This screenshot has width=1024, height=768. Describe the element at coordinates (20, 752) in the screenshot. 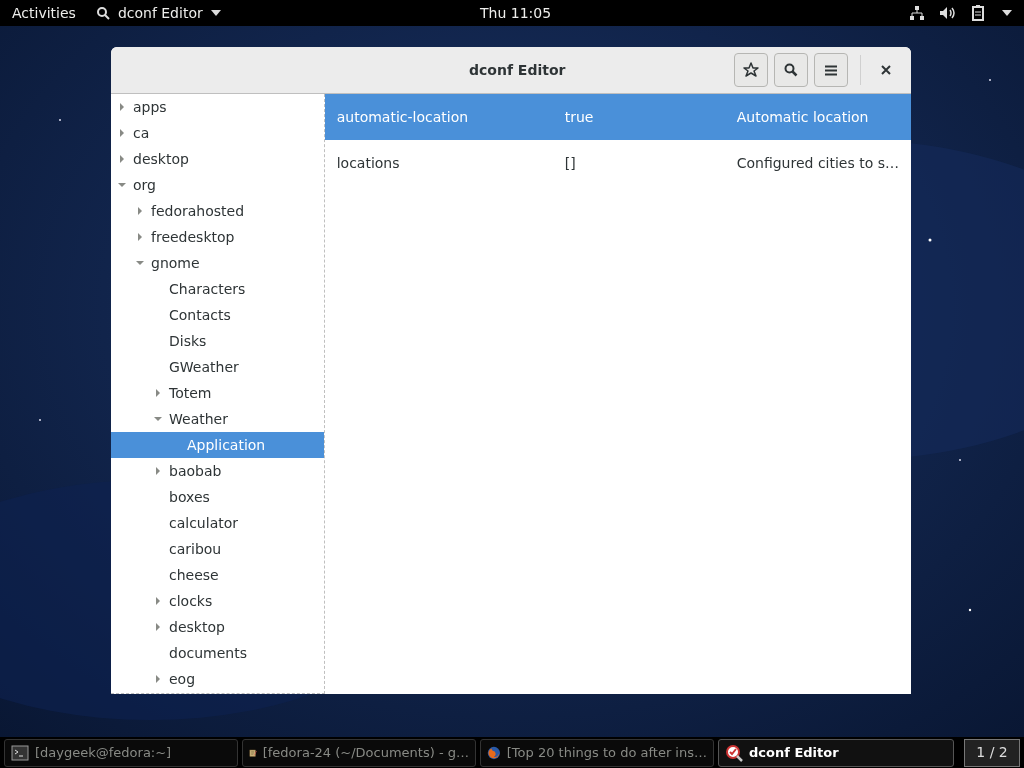

I see `terminal-icon` at that location.